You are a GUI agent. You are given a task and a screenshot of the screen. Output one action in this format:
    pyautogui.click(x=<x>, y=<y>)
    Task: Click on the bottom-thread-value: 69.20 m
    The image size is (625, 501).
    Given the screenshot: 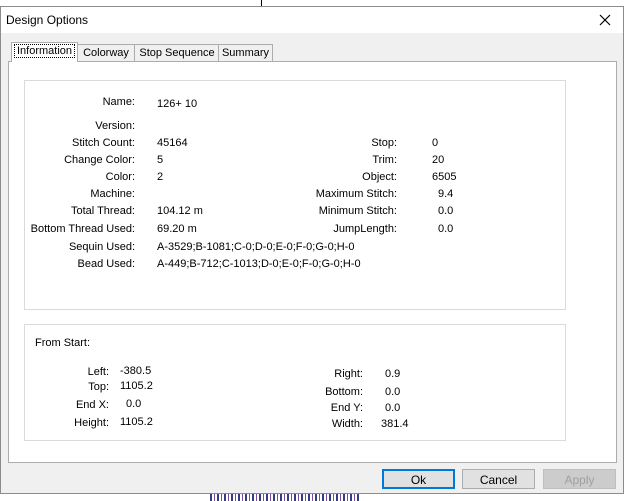 What is the action you would take?
    pyautogui.click(x=177, y=229)
    